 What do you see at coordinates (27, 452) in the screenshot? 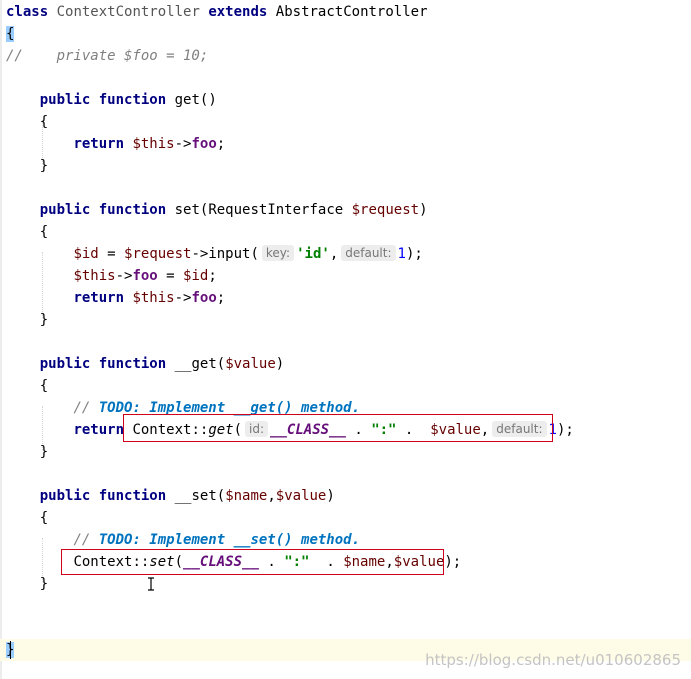
I see `code-line-magic-get-close: }` at bounding box center [27, 452].